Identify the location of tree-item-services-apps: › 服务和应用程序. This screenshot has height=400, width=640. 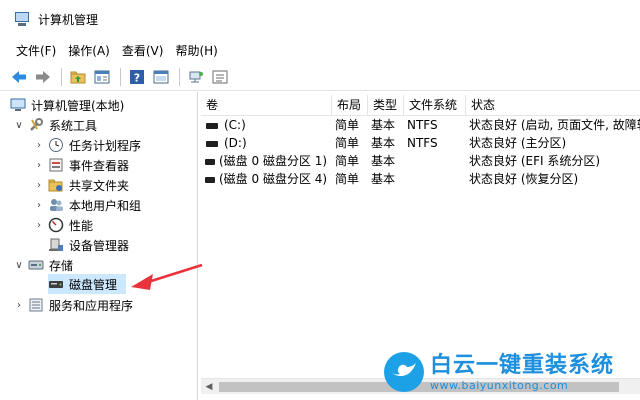
(72, 305).